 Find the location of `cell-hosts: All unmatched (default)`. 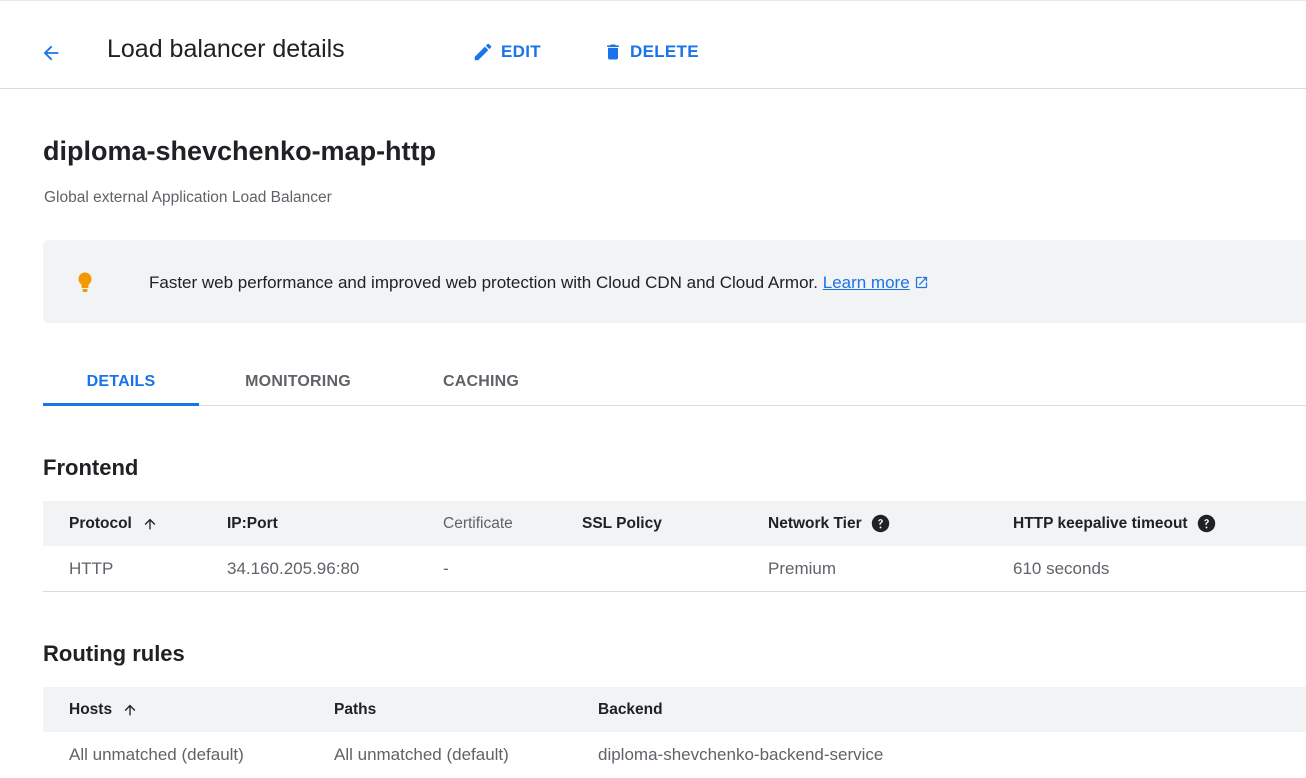

cell-hosts: All unmatched (default) is located at coordinates (156, 754).